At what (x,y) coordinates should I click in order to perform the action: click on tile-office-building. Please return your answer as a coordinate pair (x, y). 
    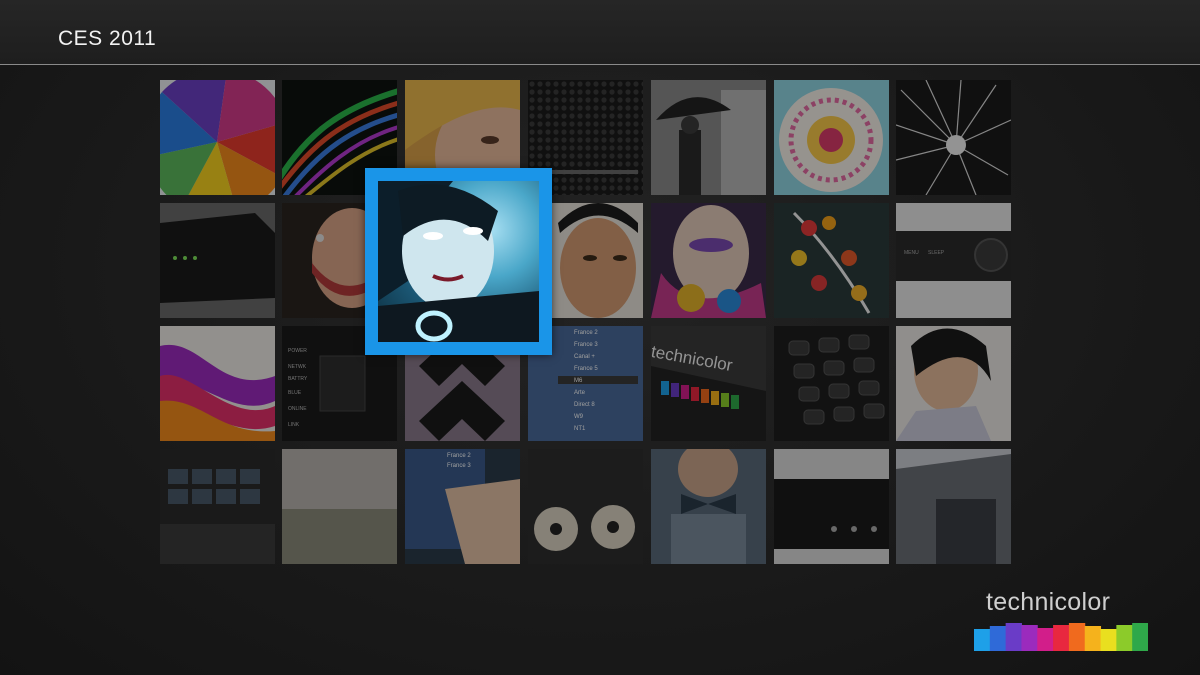
    Looking at the image, I should click on (953, 506).